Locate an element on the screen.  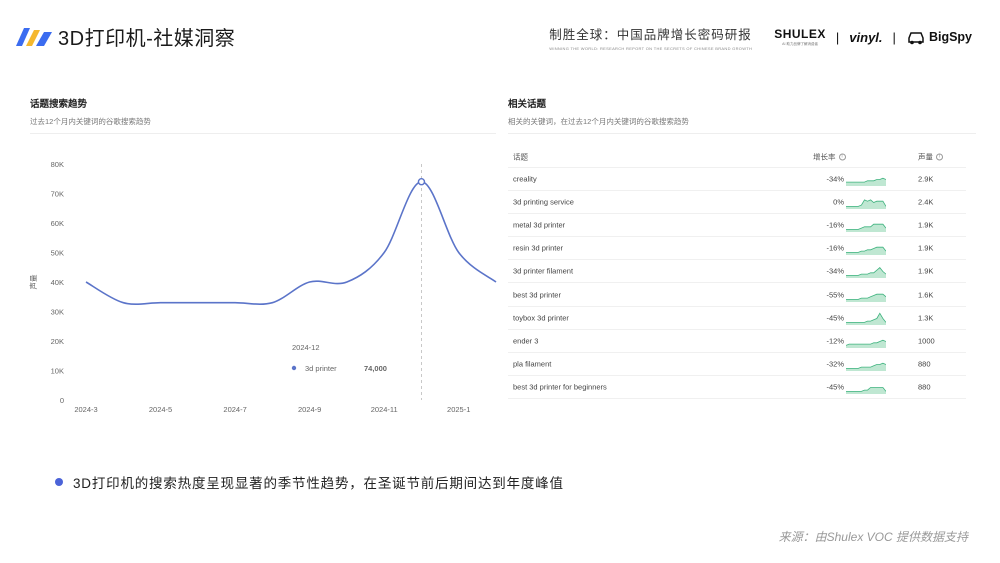
table-row: 3d printing service 0% 2.4K is located at coordinates (737, 203).